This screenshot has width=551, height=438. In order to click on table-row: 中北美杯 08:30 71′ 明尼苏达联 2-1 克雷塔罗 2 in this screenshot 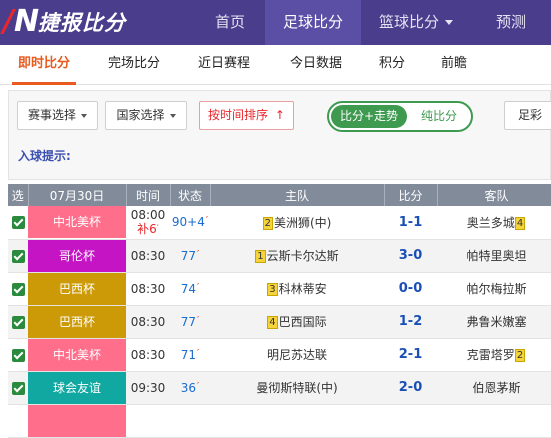, I will do `click(279, 355)`.